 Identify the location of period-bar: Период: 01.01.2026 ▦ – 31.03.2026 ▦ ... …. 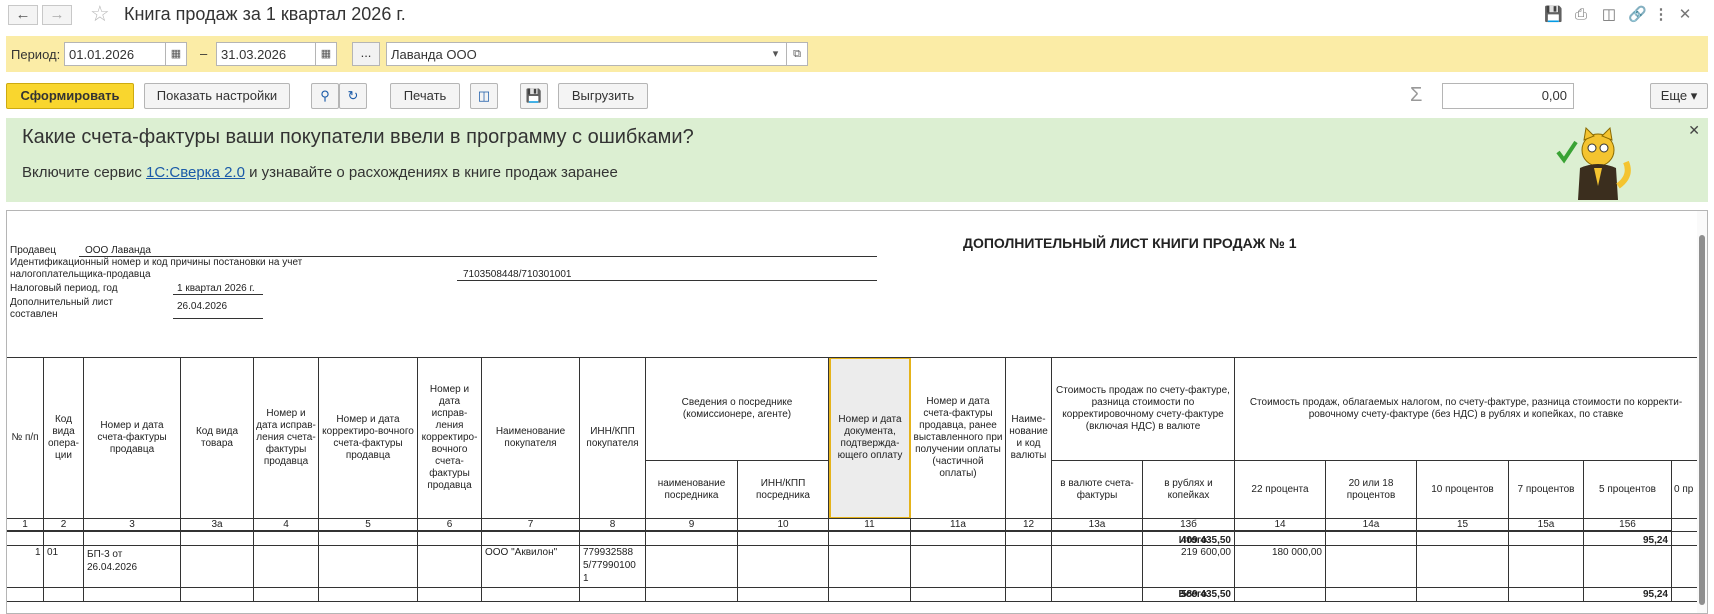
(857, 54).